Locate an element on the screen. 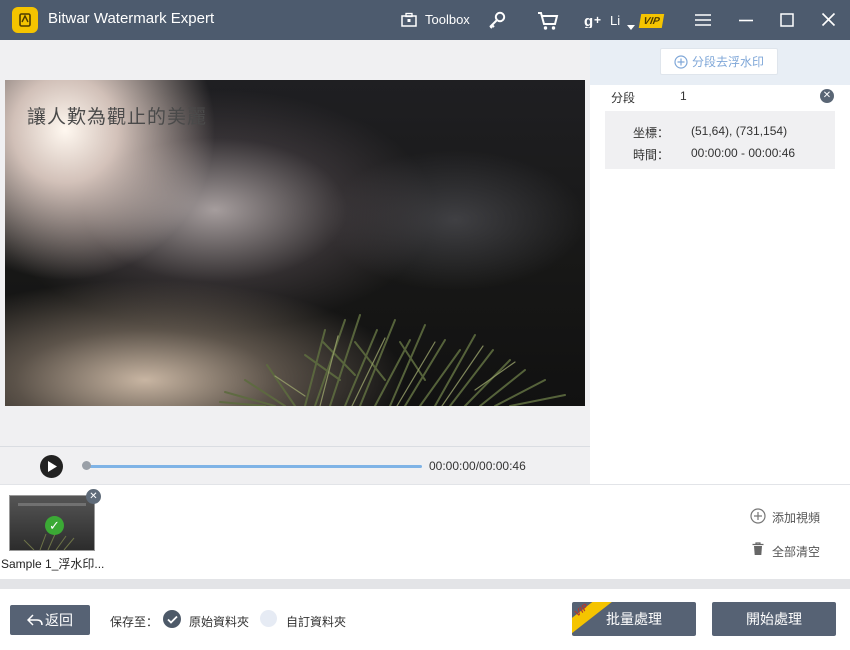 This screenshot has width=850, height=650. back-button: 返回 is located at coordinates (50, 620).